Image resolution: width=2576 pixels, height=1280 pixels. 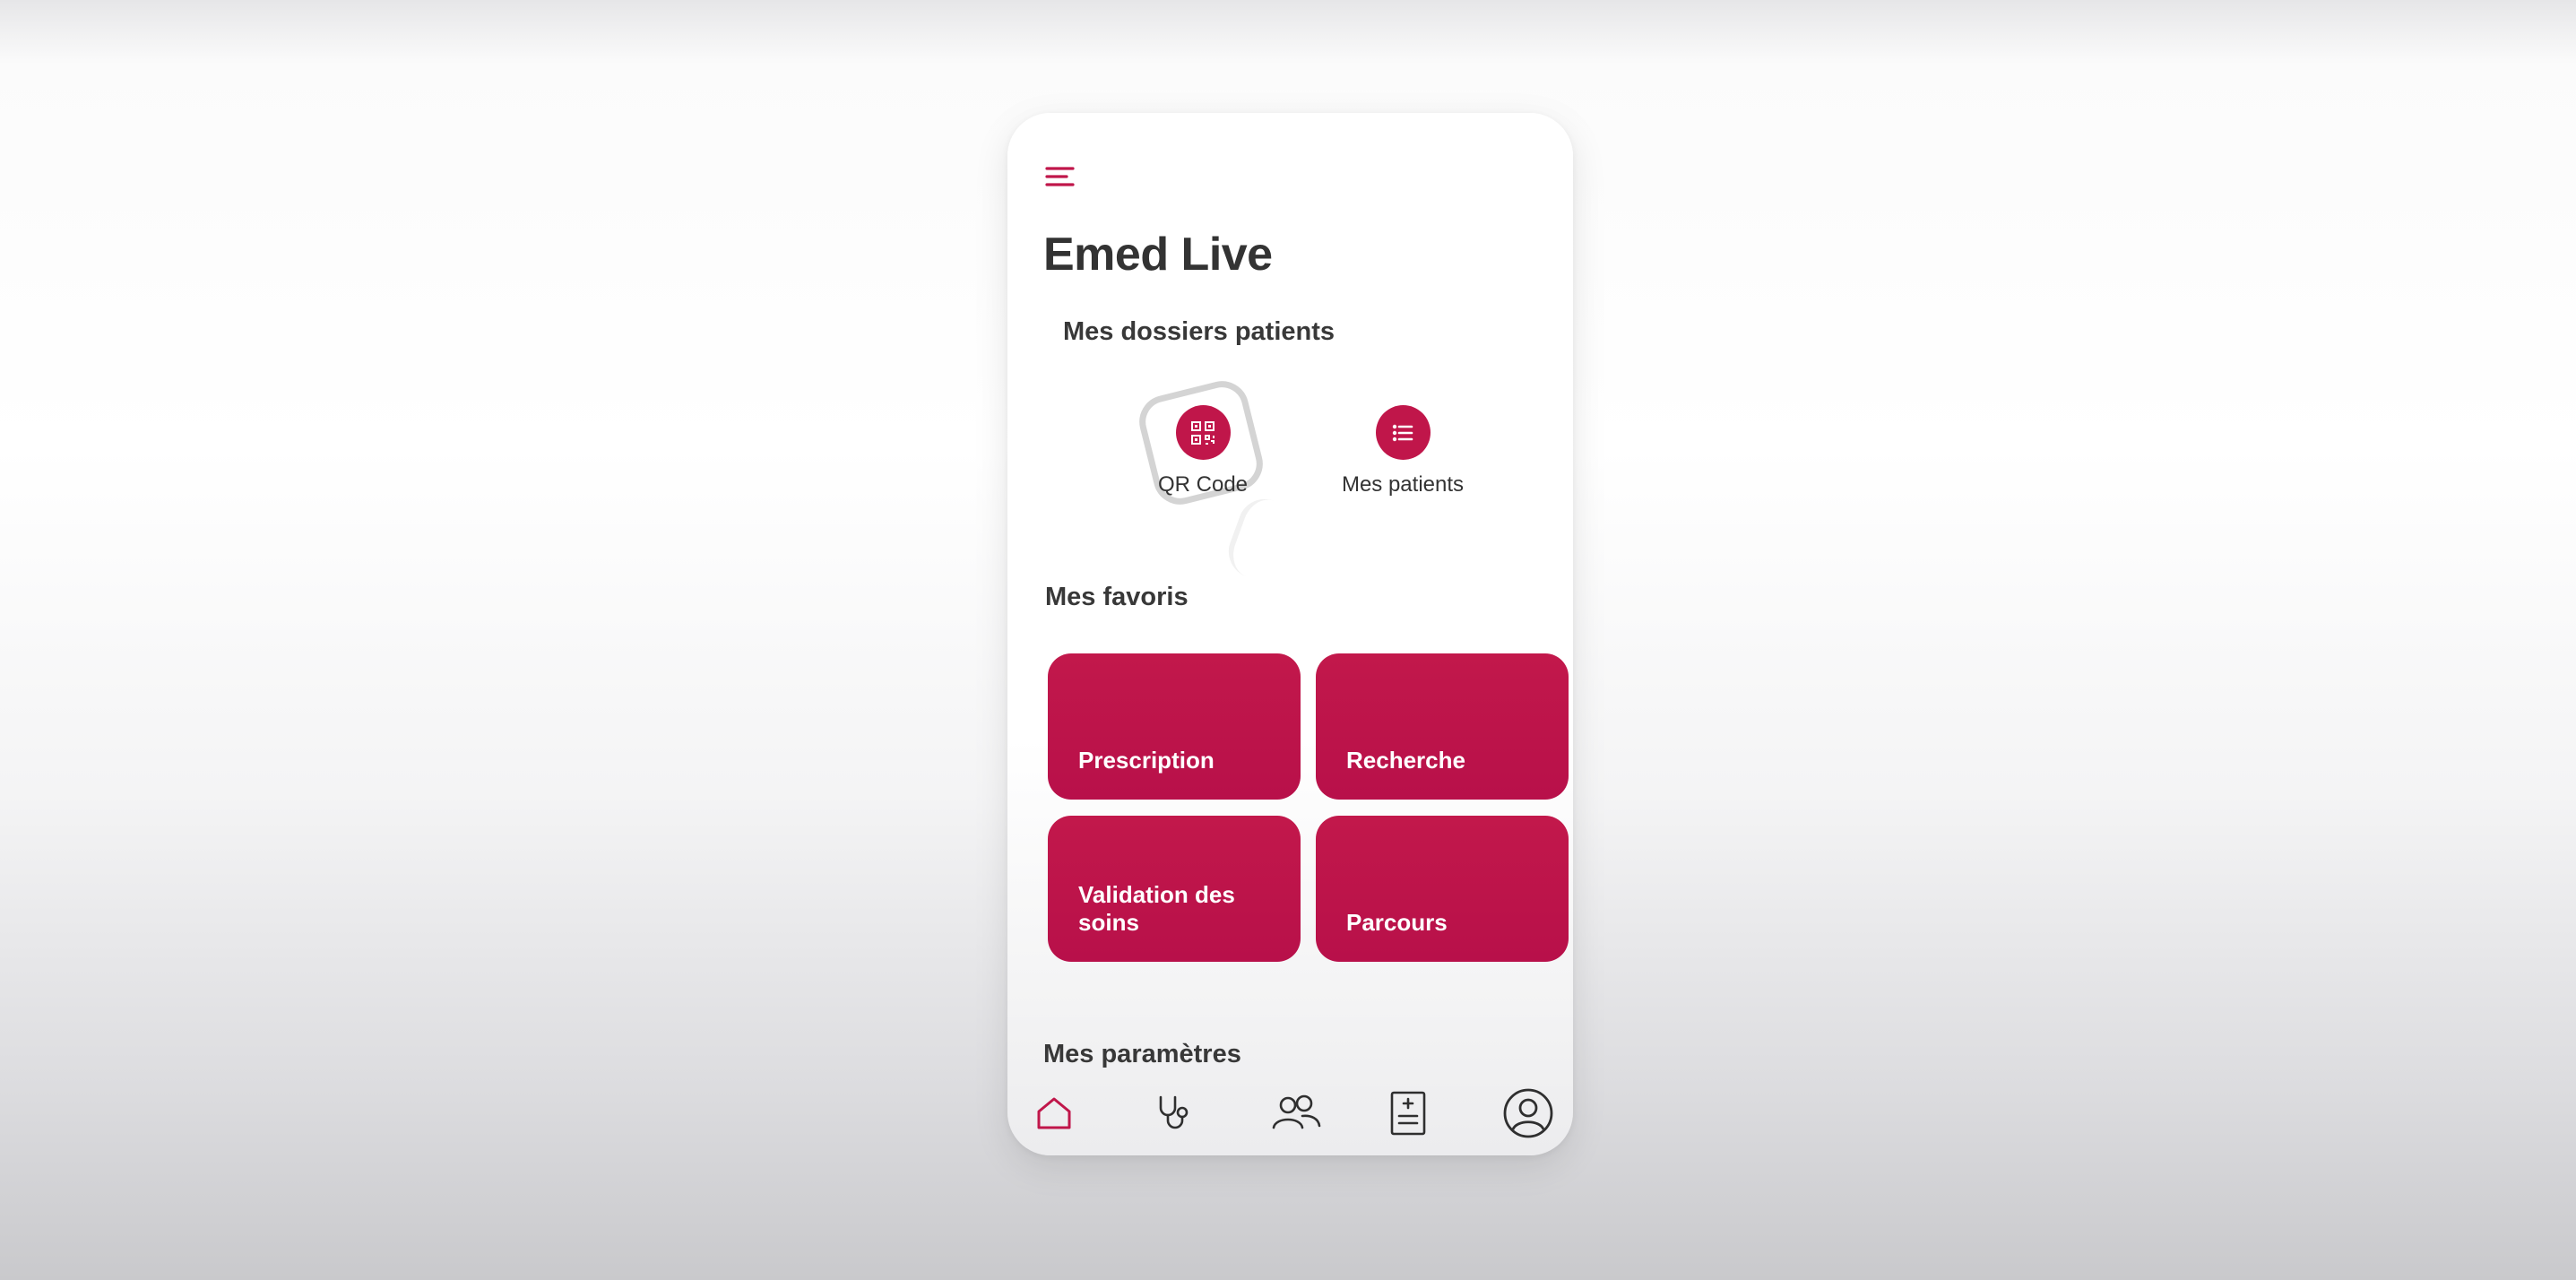 I want to click on favorite-card-label: Prescription, so click(x=1146, y=761).